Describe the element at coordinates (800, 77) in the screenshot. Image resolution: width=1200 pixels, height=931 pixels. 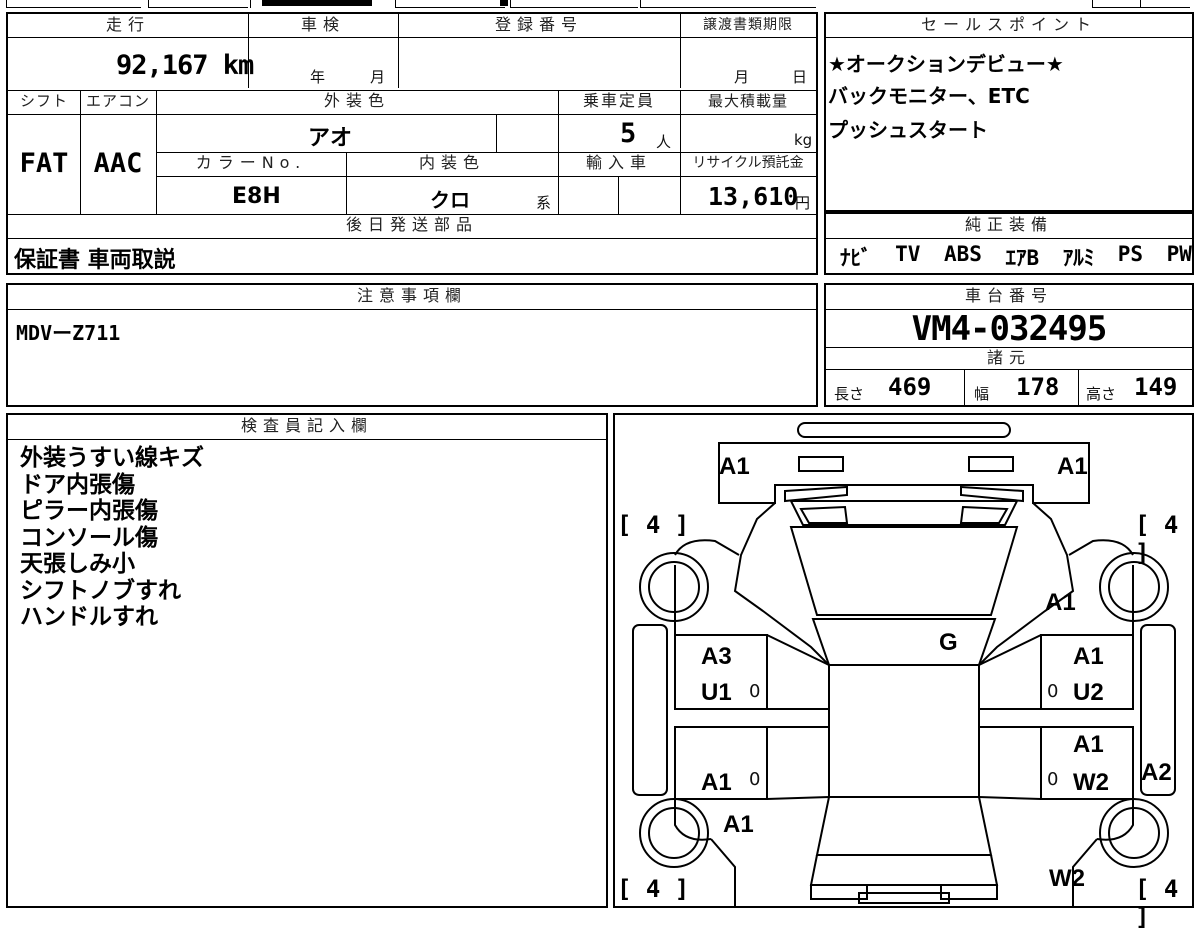
I see `transfer-day-unit: 日` at that location.